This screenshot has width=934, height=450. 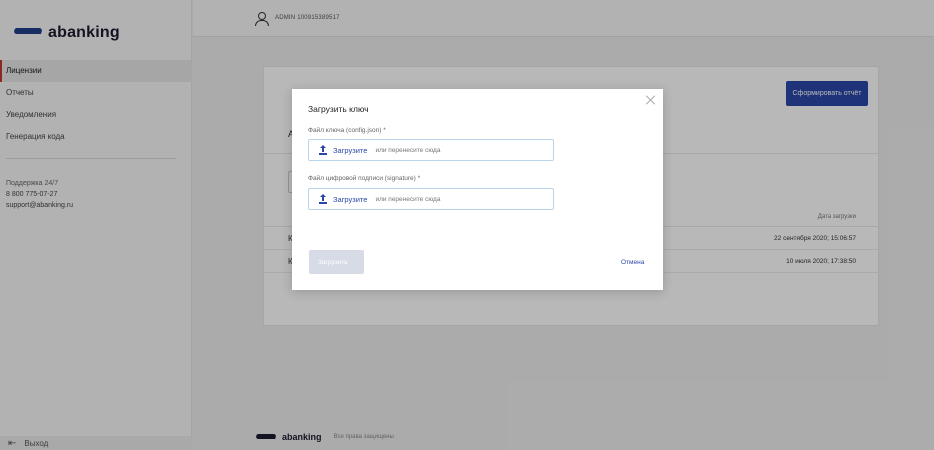 What do you see at coordinates (364, 178) in the screenshot?
I see `signature-file-label: Файл цифровой подписи (signature) *` at bounding box center [364, 178].